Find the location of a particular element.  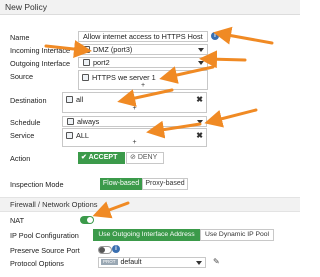

arrow-to-source is located at coordinates (187, 74).